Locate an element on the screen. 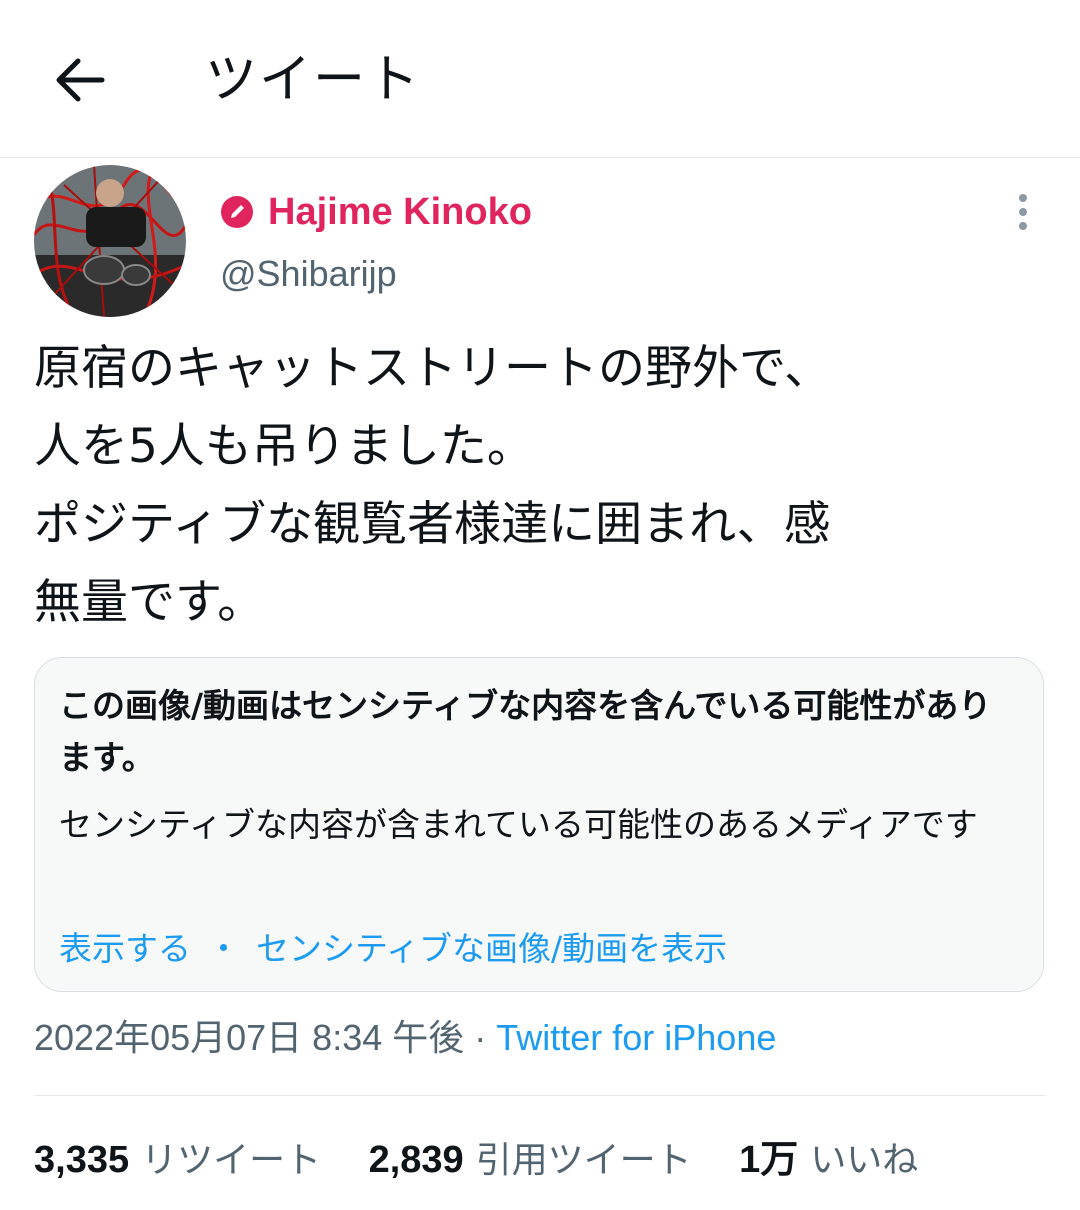  sensitive-warning-title: この画像/動画はセンシティブな内容を含んでいる可能性があります。 is located at coordinates (525, 731).